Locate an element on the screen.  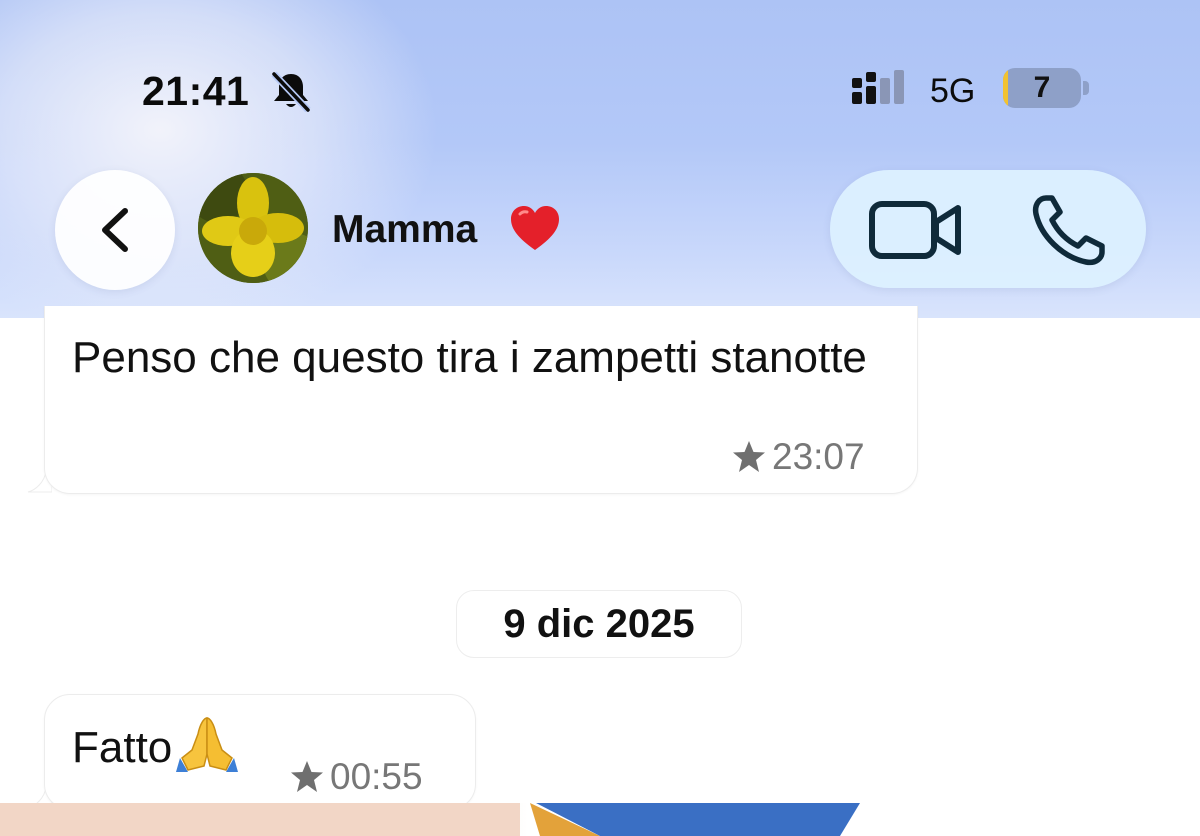
message-content: Fatto is located at coordinates (156, 748).